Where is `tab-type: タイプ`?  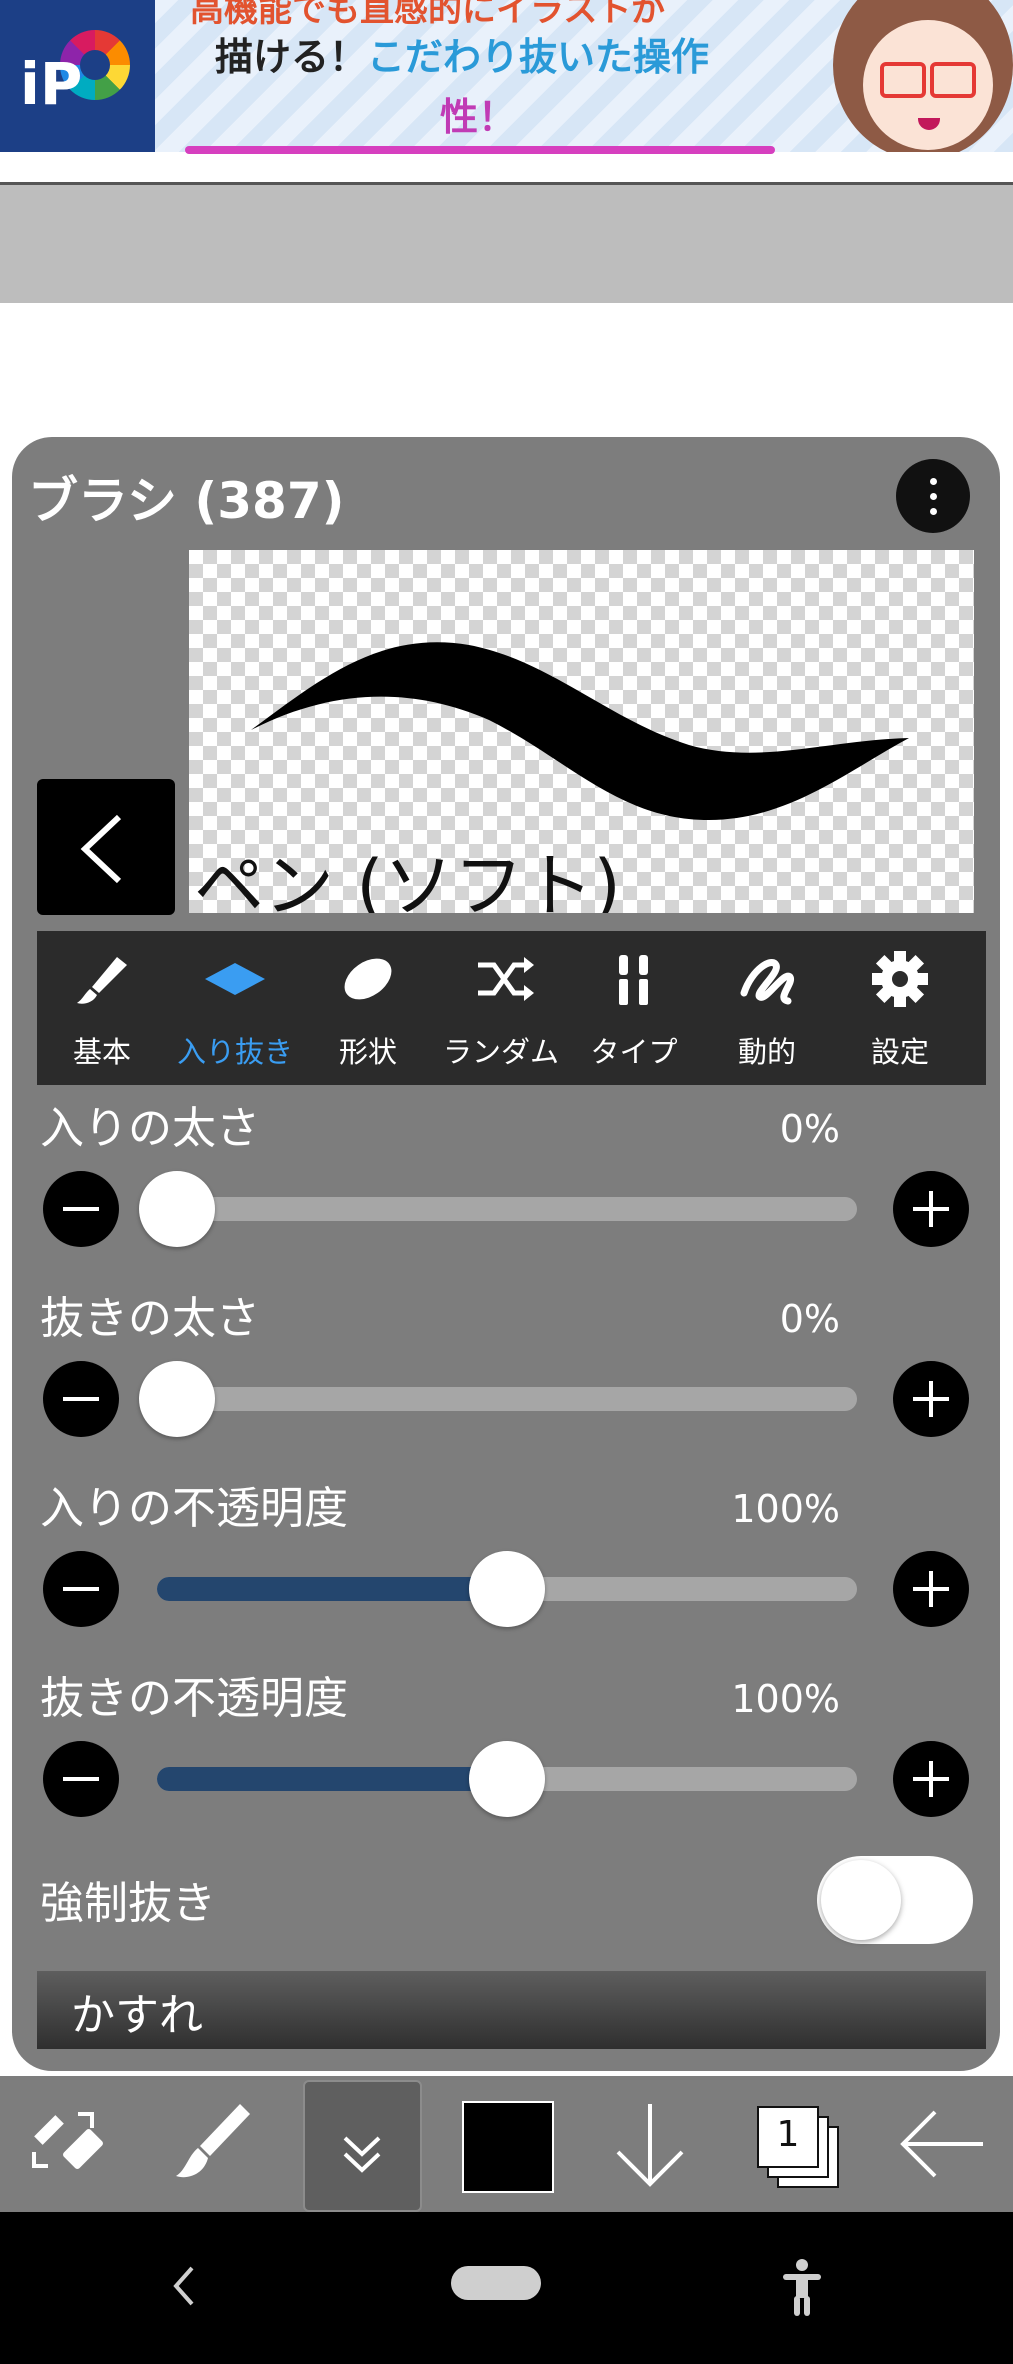 tab-type: タイプ is located at coordinates (634, 1008).